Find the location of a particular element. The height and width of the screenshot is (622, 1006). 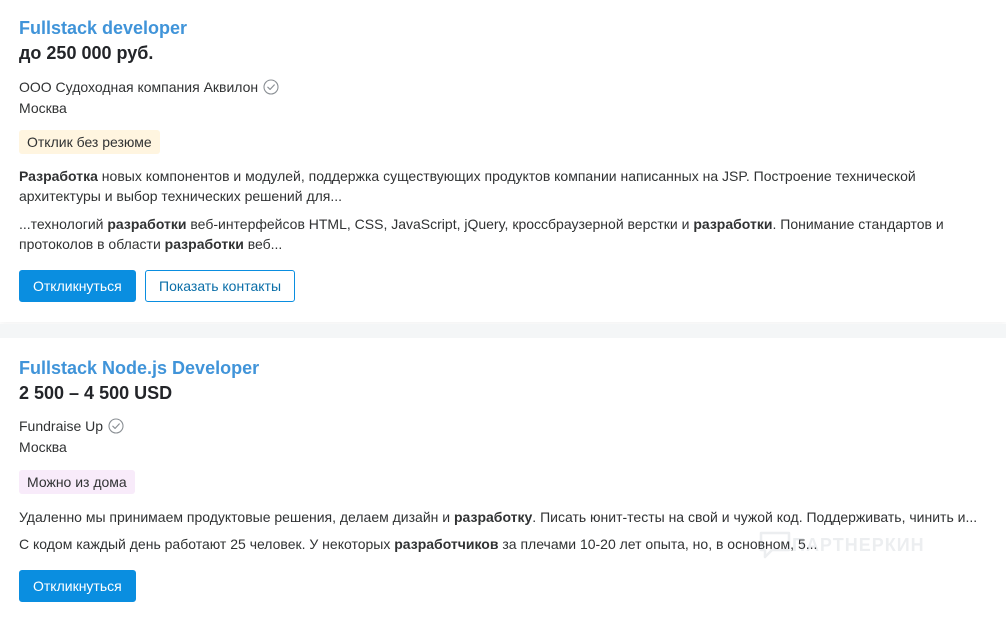

show-contacts-button: Показать контакты is located at coordinates (220, 286).